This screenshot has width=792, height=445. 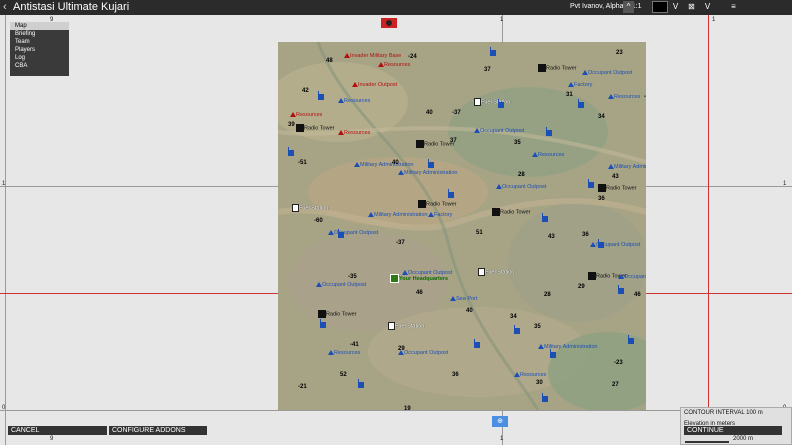 What do you see at coordinates (615, 385) in the screenshot?
I see `elevation-label: 27` at bounding box center [615, 385].